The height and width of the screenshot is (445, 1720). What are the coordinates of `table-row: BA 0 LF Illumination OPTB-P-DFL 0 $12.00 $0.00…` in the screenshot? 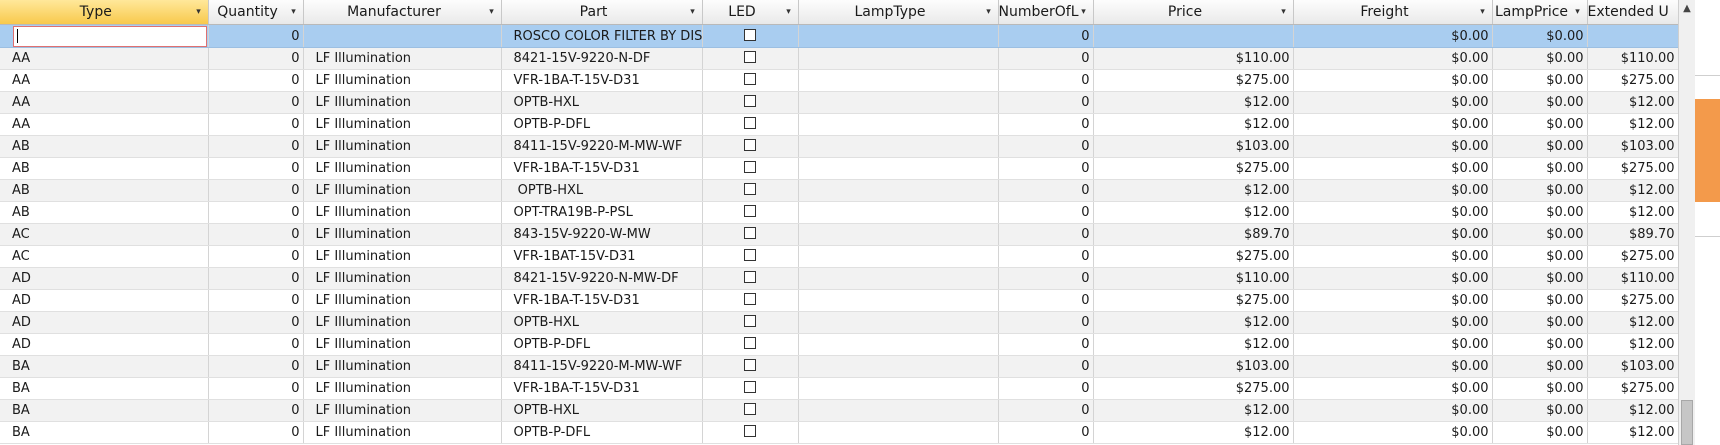 It's located at (839, 432).